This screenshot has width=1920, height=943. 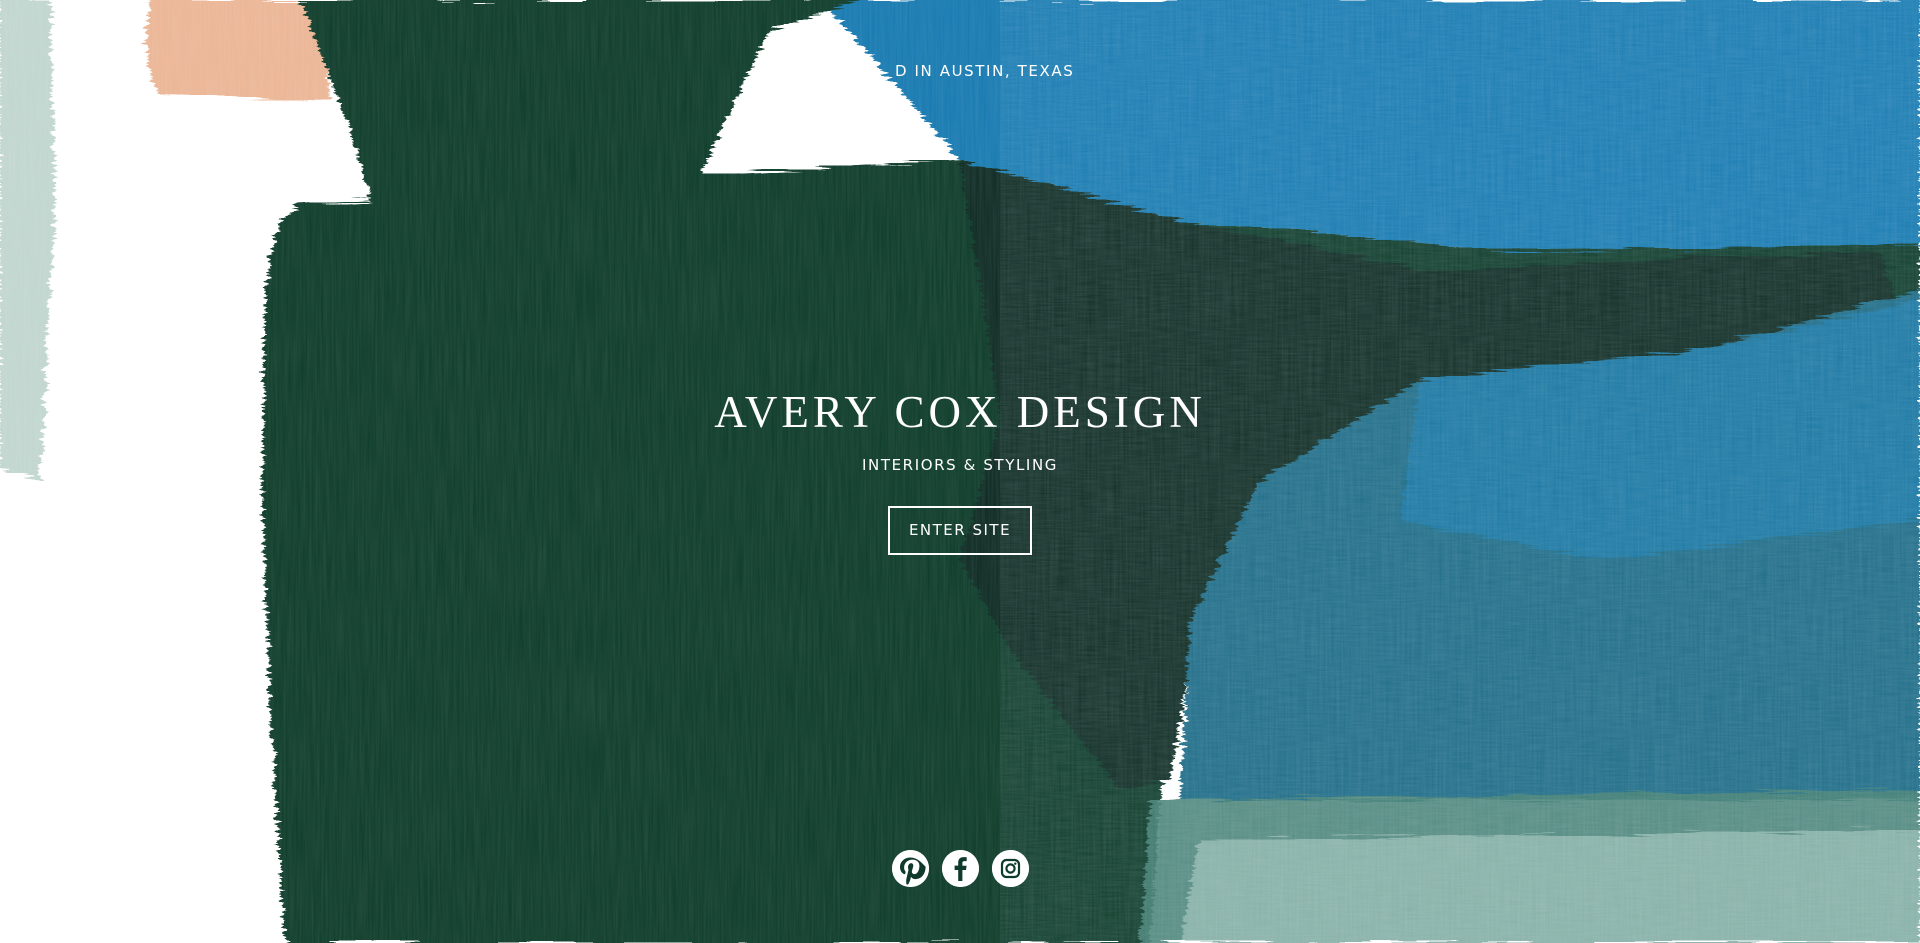 I want to click on facebook-icon, so click(x=960, y=868).